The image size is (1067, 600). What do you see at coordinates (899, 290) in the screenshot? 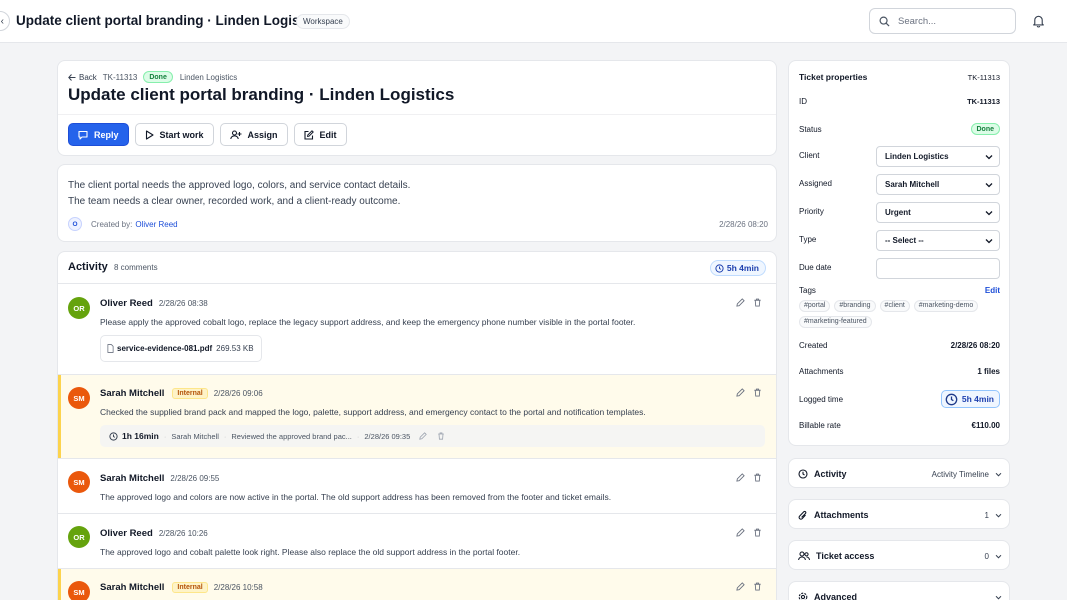
I see `prop-tags-row: Tags Edit` at bounding box center [899, 290].